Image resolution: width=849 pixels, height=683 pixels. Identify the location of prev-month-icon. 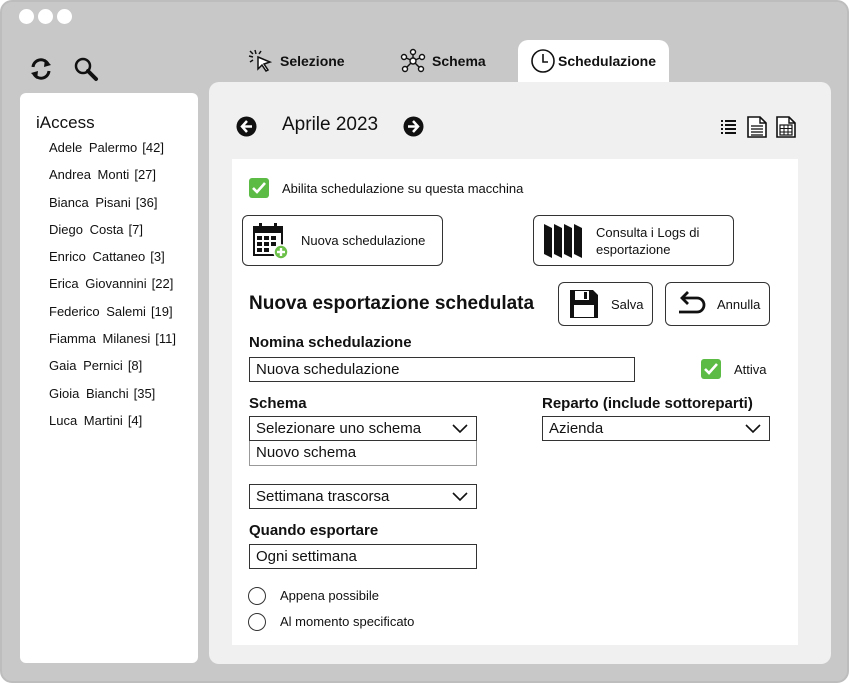
(246, 126).